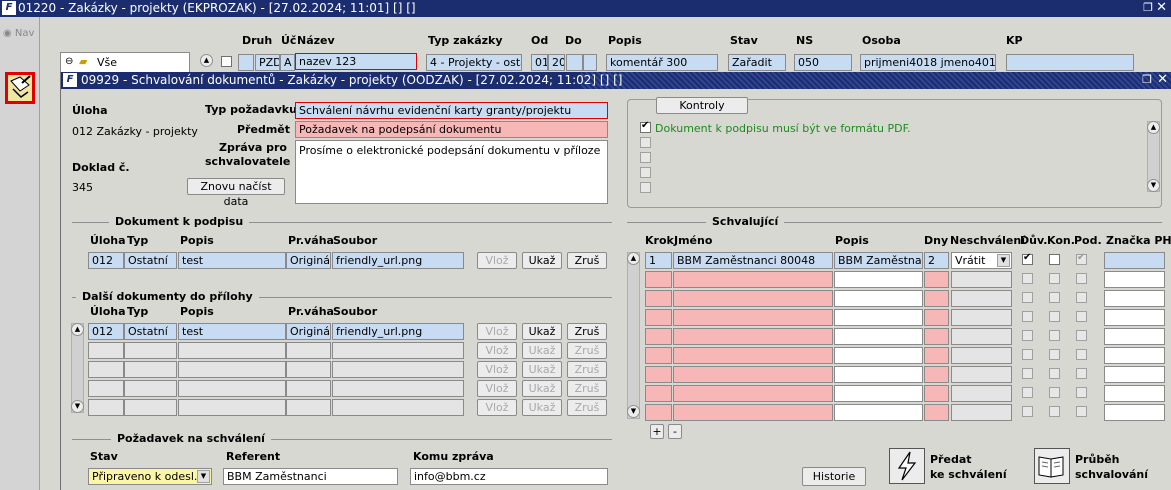 This screenshot has height=490, width=1171. What do you see at coordinates (106, 331) in the screenshot?
I see `attach-uloha-field: 012` at bounding box center [106, 331].